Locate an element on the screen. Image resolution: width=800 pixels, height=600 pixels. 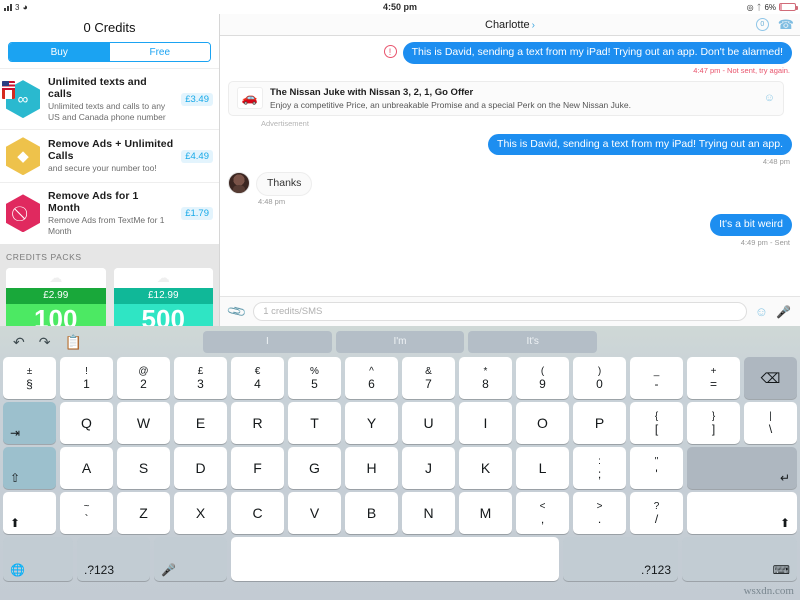
key-b: B is located at coordinates (371, 513).